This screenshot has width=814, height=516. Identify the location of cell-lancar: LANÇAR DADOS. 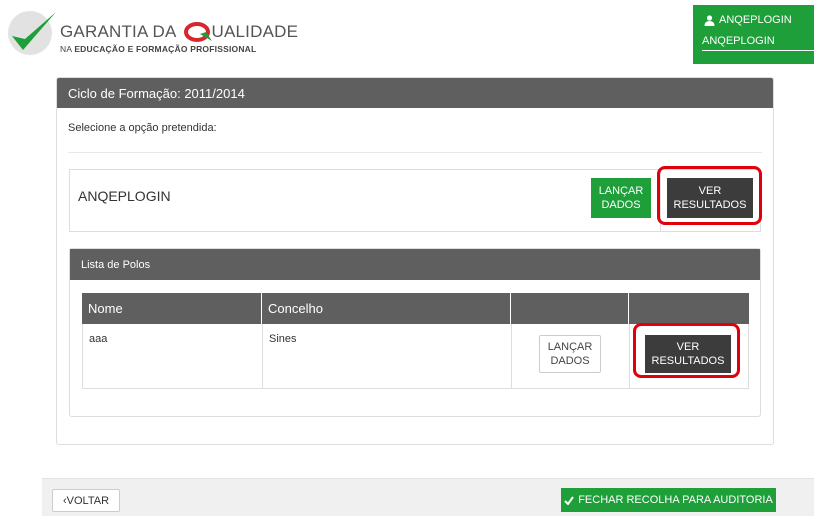
(571, 356).